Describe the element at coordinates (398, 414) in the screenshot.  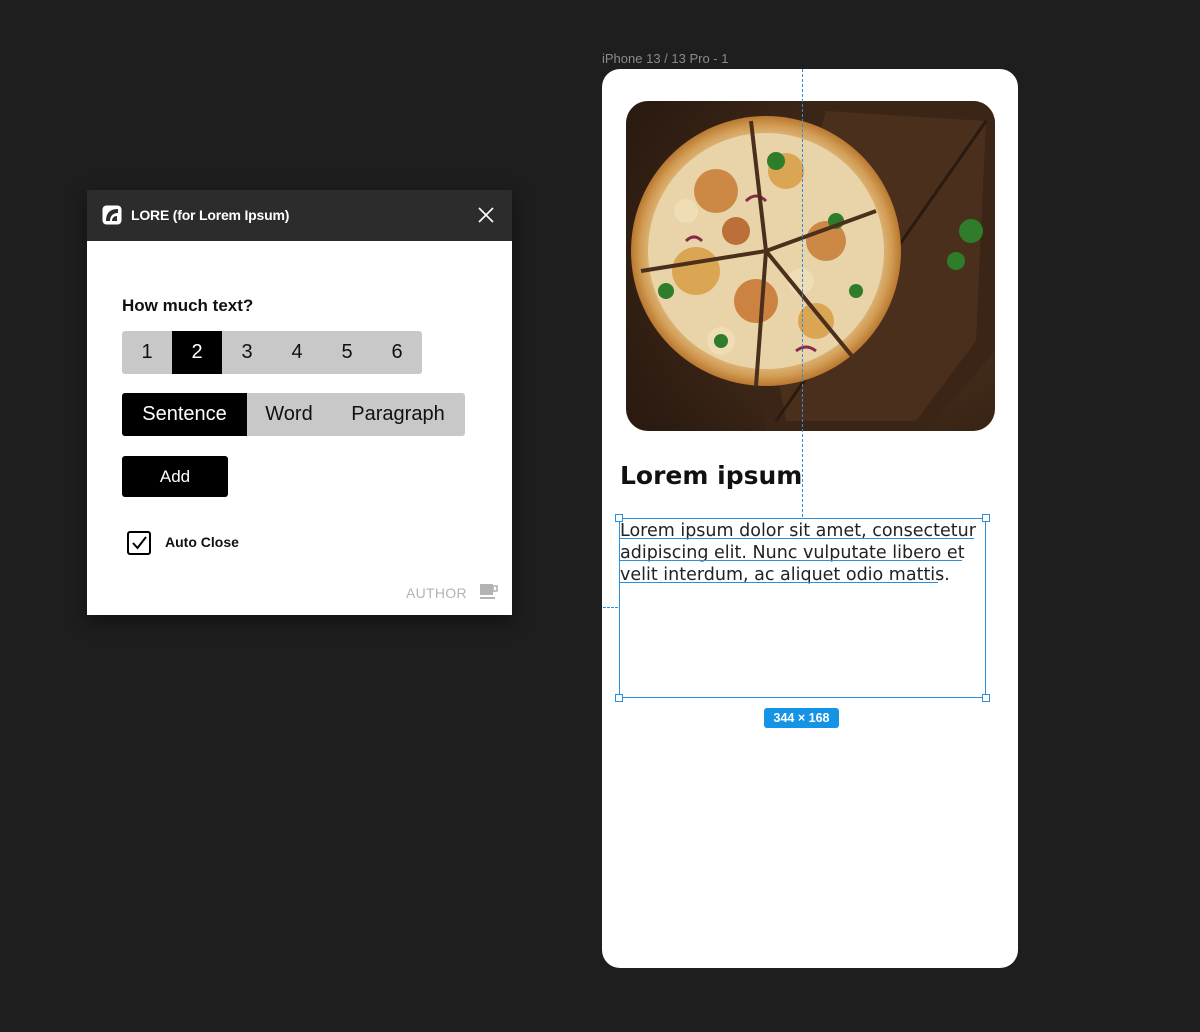
I see `unit-option-paragraph: Paragraph` at that location.